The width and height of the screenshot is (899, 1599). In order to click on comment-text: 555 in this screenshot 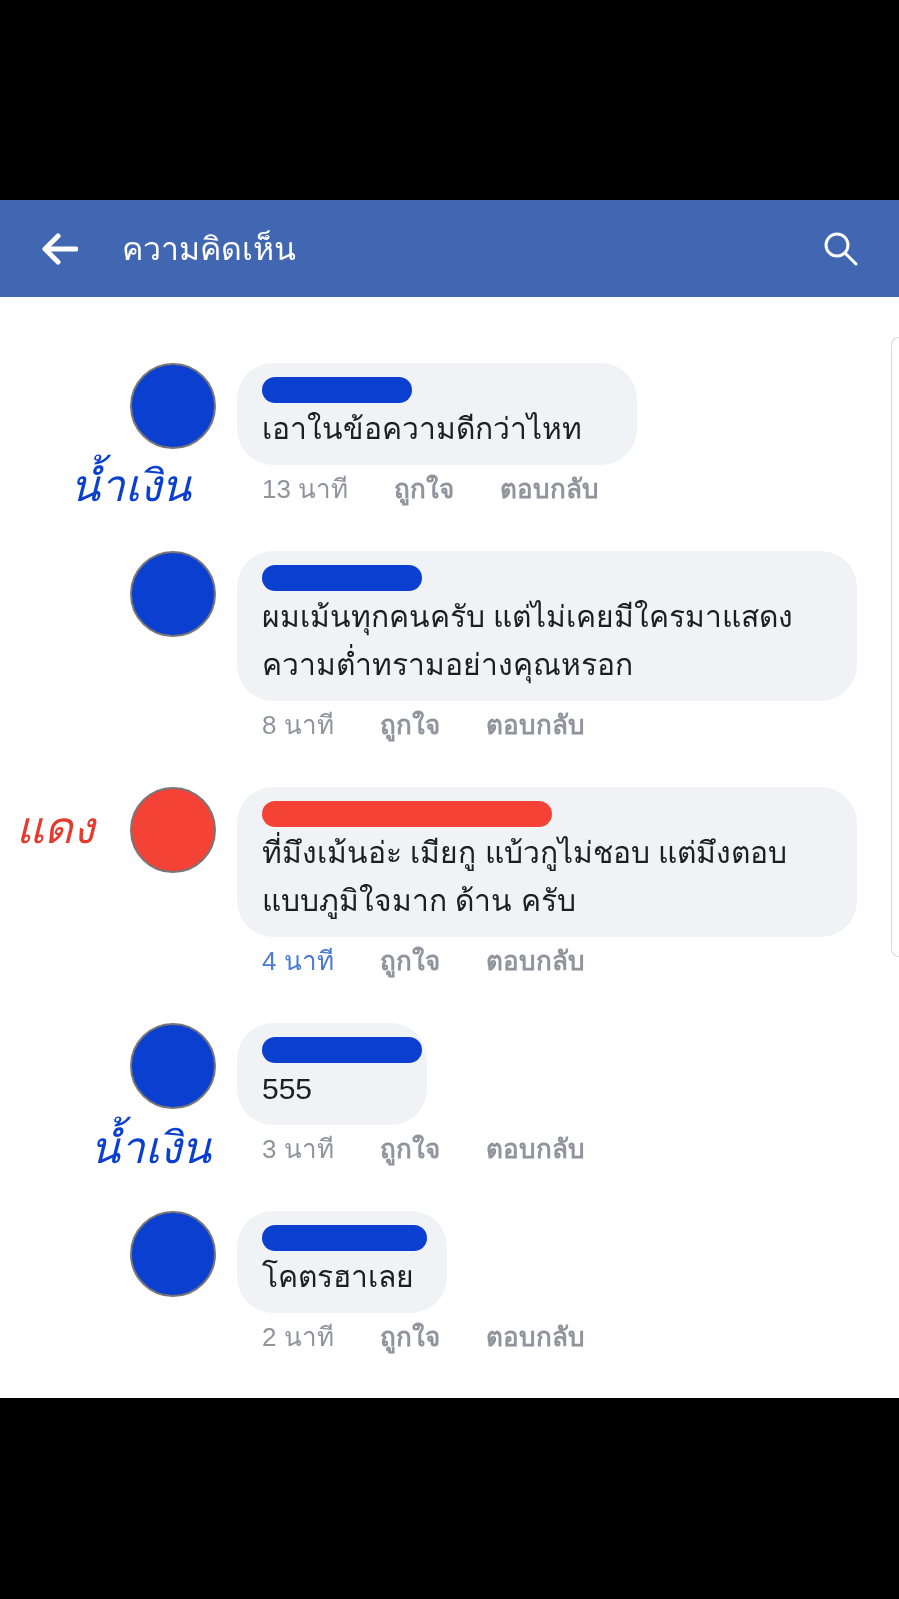, I will do `click(288, 1089)`.